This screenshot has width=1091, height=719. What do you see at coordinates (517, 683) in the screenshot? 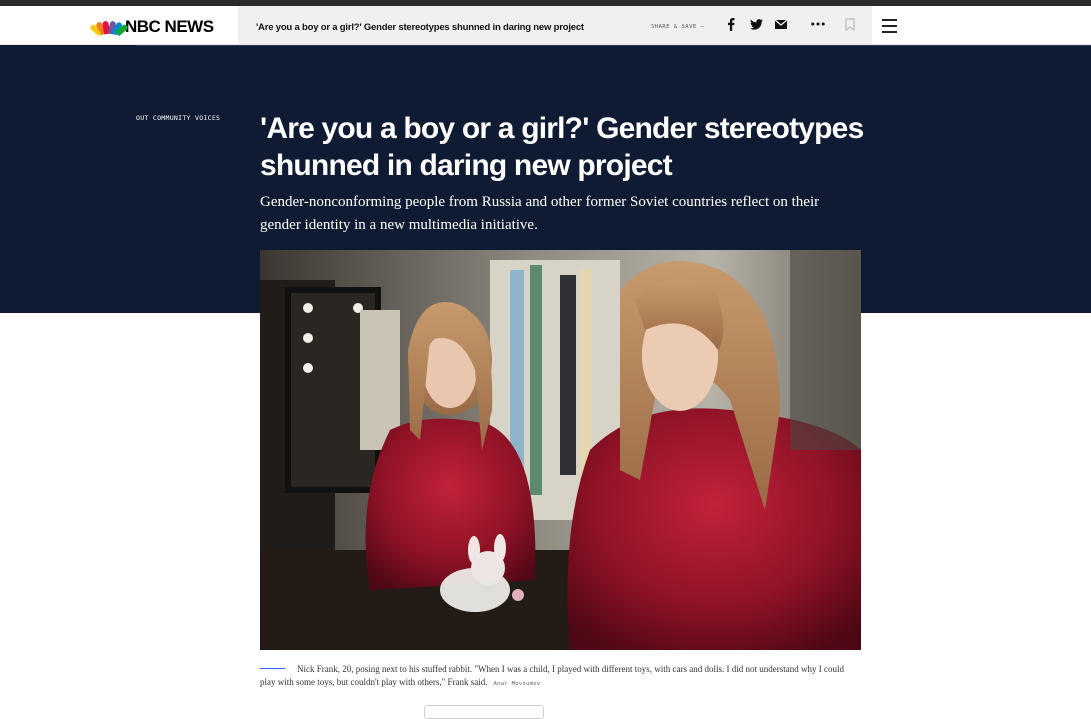
I see `photo-credit: Anar Movsumov` at bounding box center [517, 683].